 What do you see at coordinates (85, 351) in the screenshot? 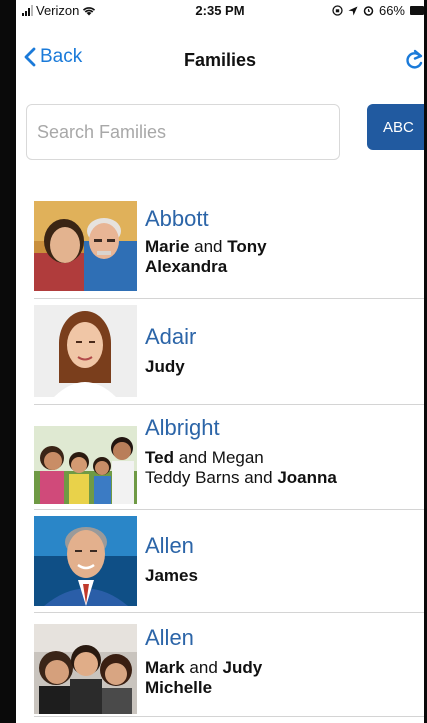
I see `family-photo-woman-icon` at bounding box center [85, 351].